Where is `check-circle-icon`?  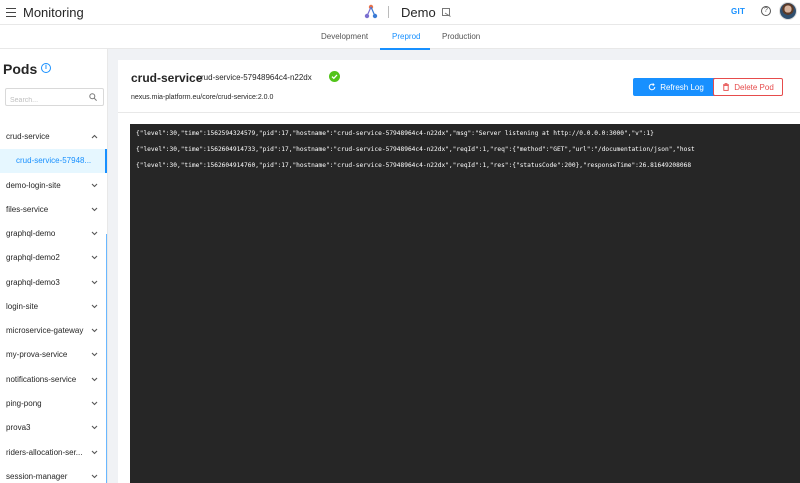
check-circle-icon is located at coordinates (334, 76).